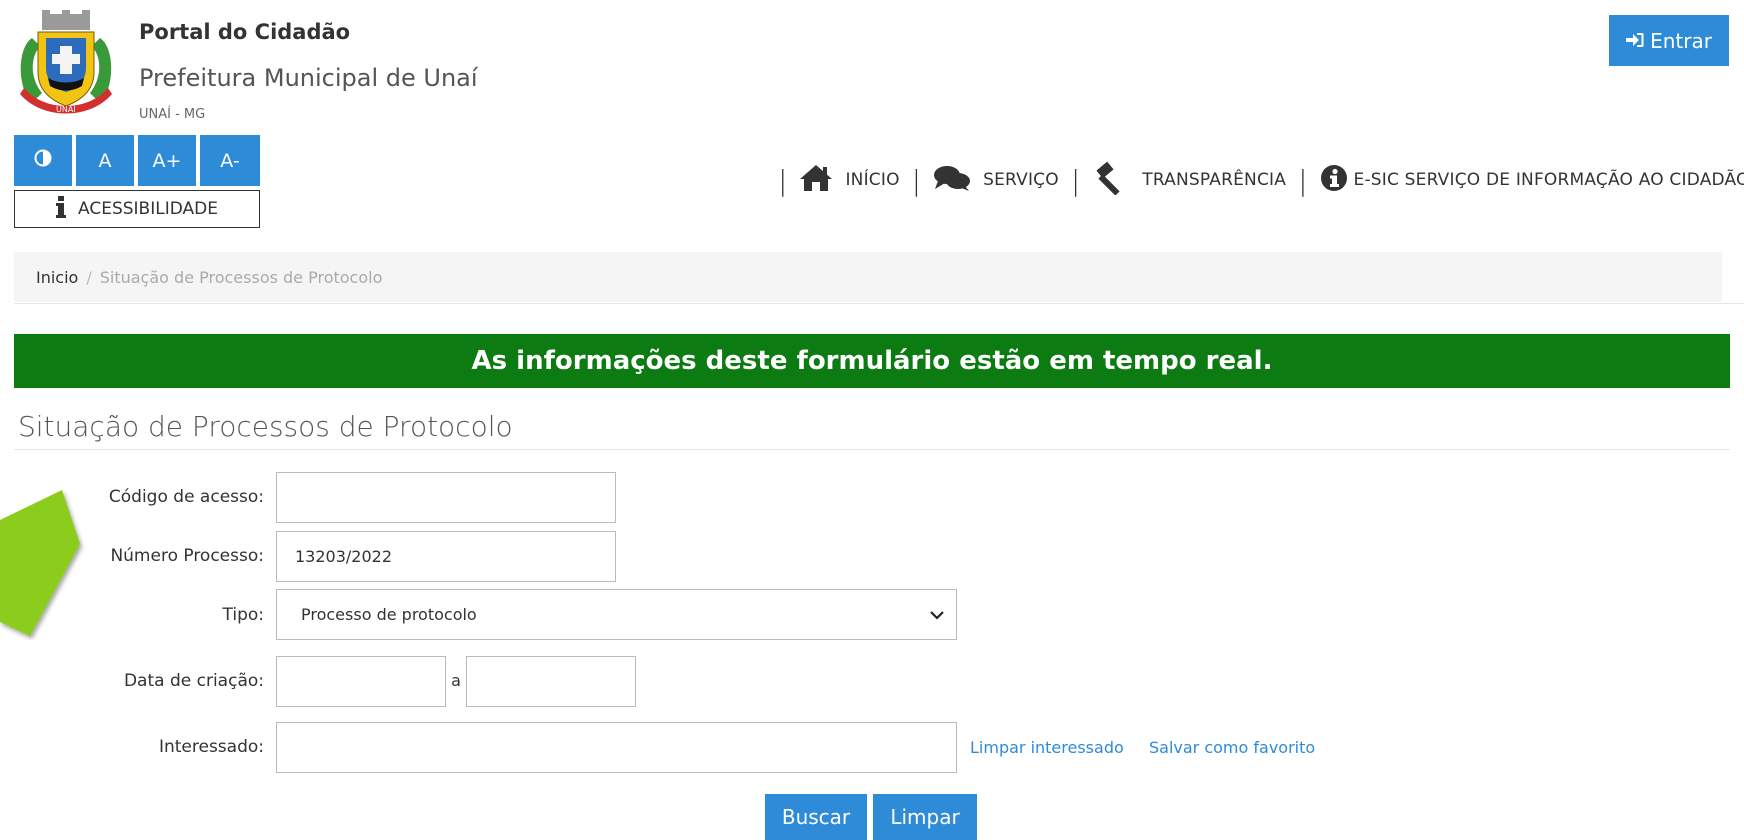  I want to click on tipo-label: Tipo:, so click(243, 615).